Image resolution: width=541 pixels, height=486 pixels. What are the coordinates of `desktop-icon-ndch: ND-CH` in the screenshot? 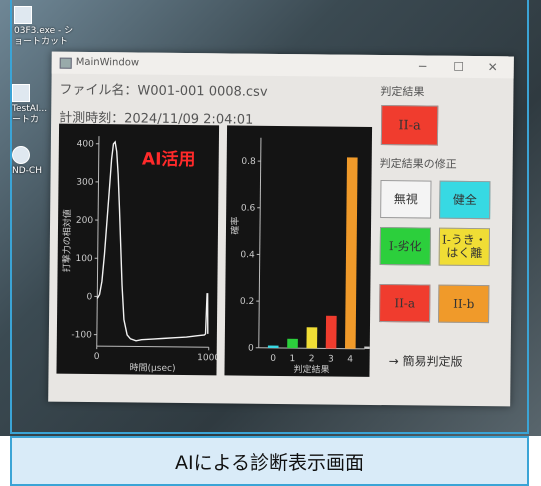 It's located at (31, 161).